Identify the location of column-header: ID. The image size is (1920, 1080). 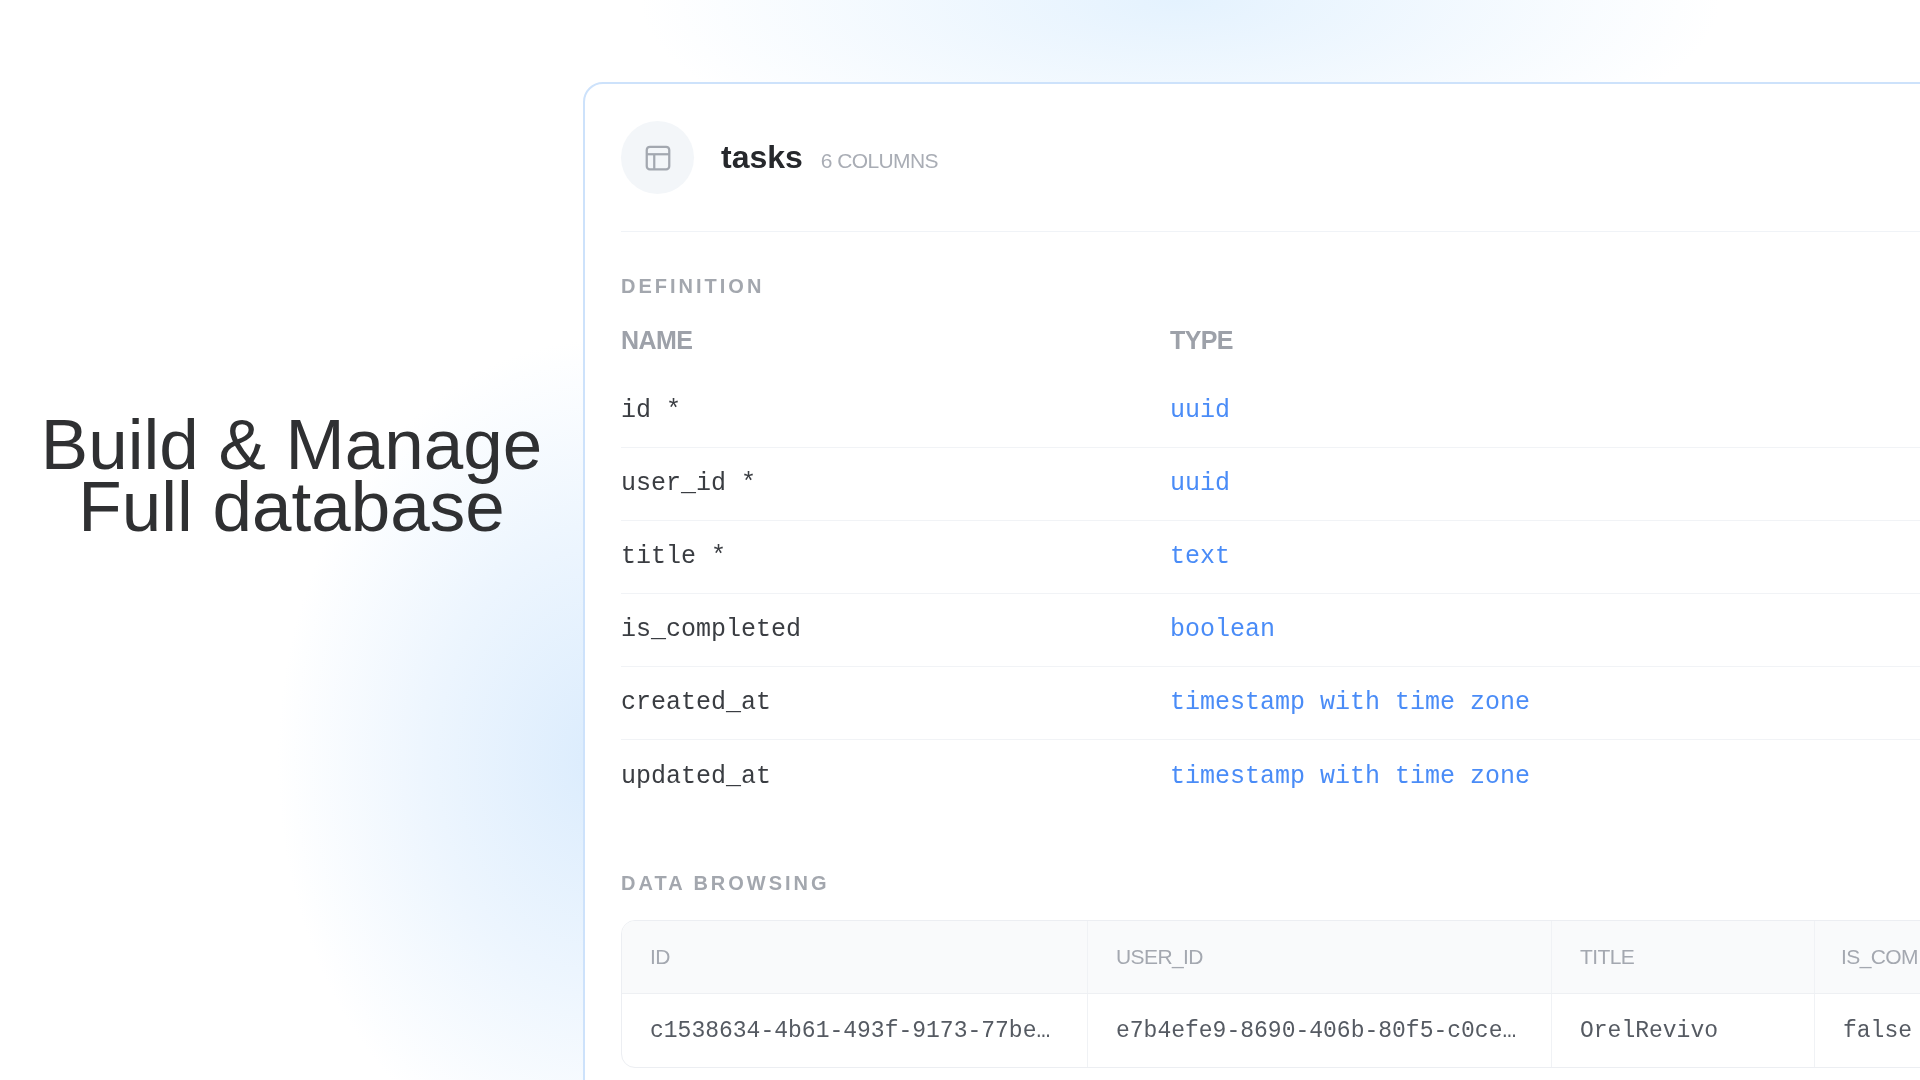
(660, 957).